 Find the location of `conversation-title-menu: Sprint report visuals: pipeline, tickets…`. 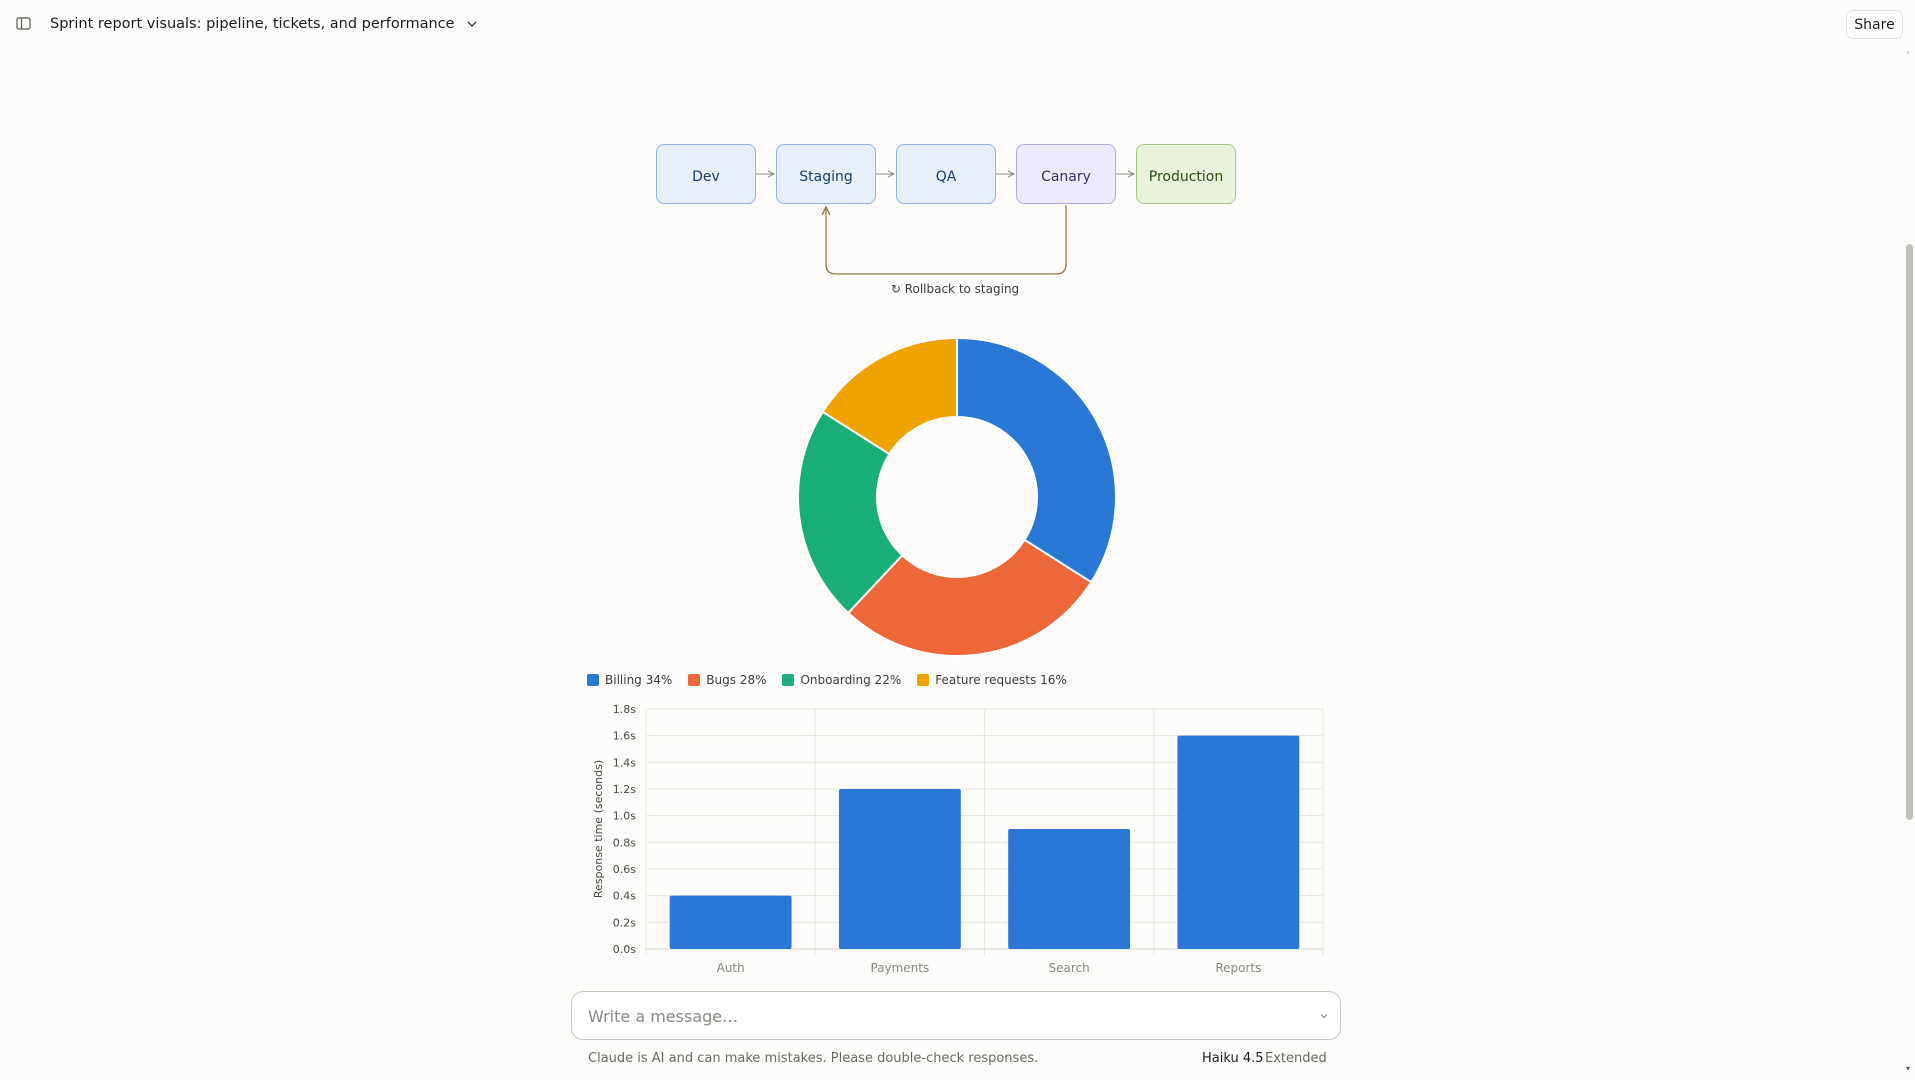

conversation-title-menu: Sprint report visuals: pipeline, tickets… is located at coordinates (264, 24).